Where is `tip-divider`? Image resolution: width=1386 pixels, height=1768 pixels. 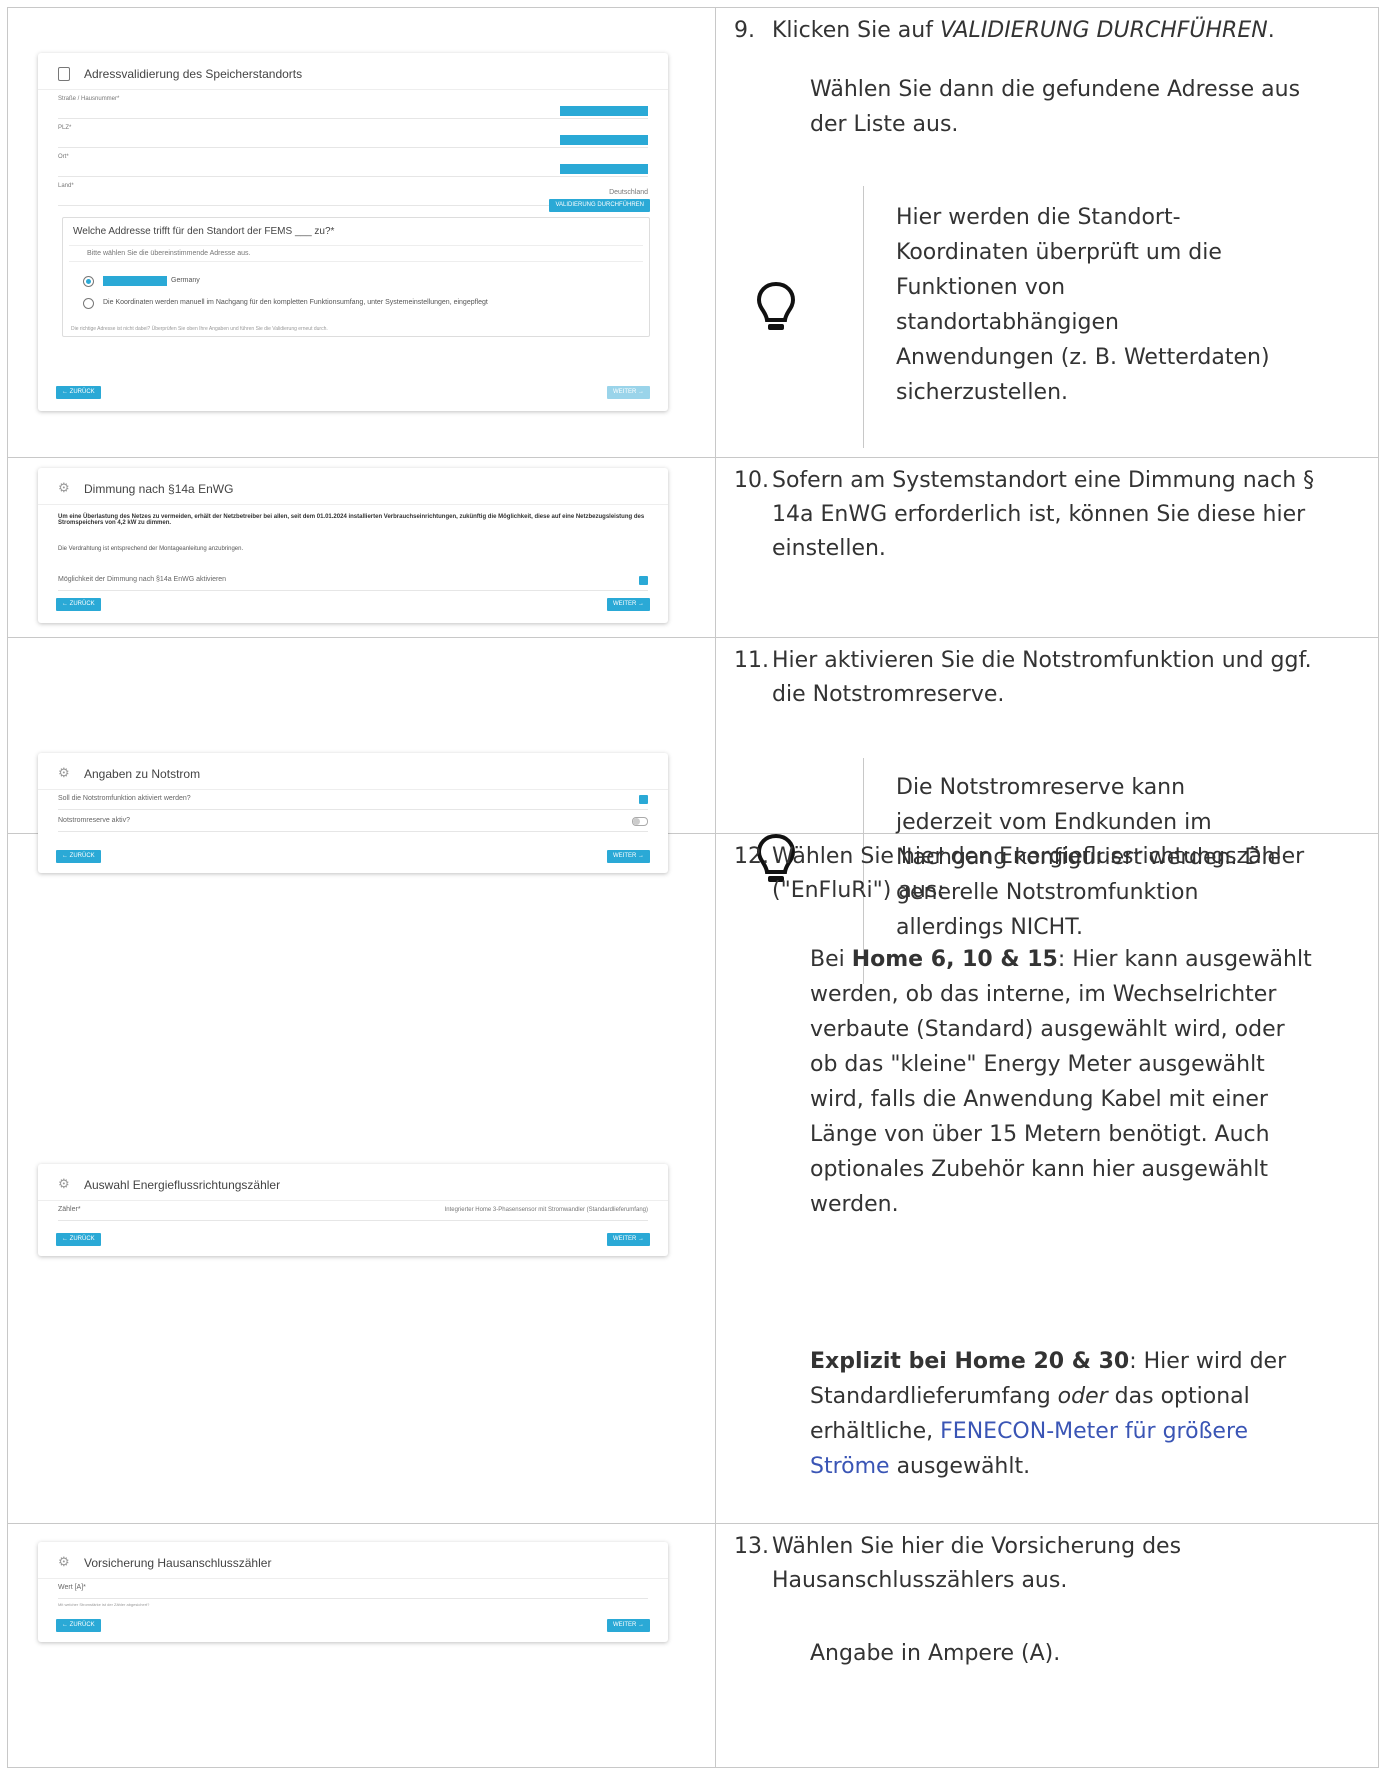
tip-divider is located at coordinates (863, 317).